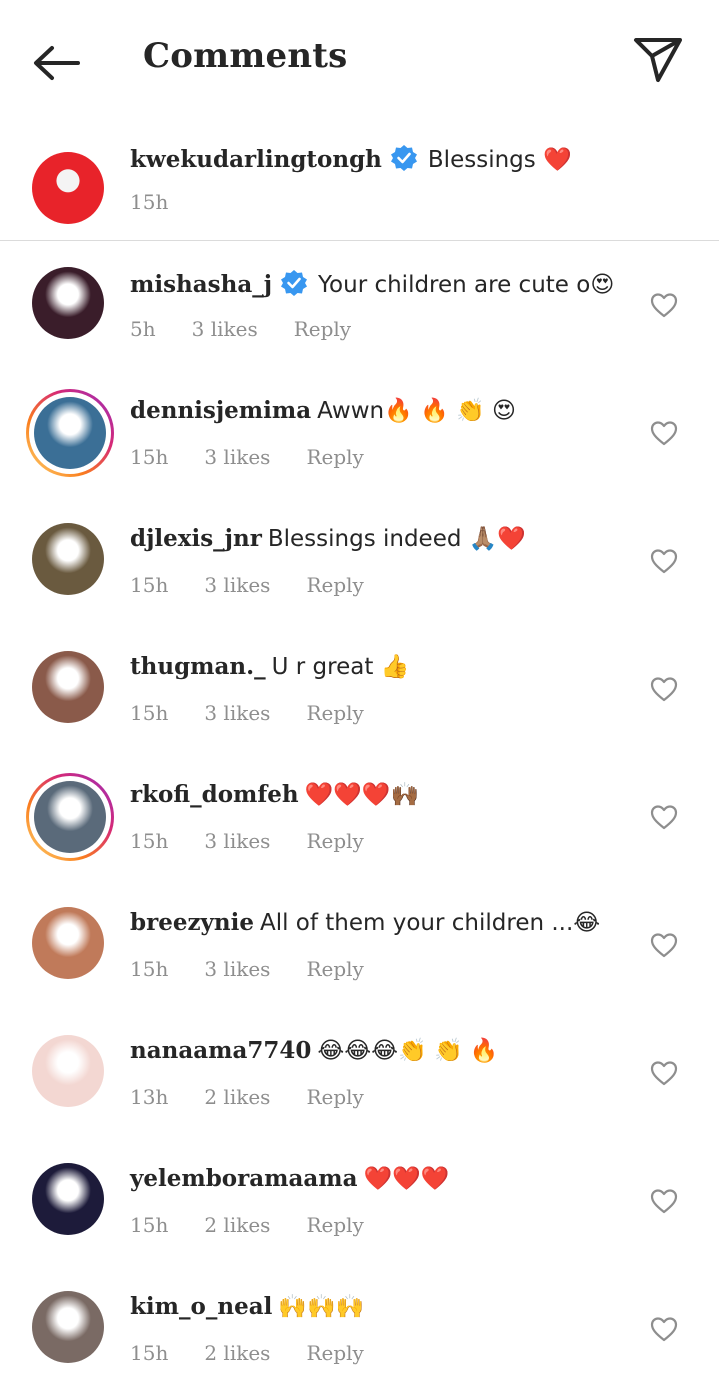  What do you see at coordinates (340, 667) in the screenshot?
I see `comment-text: U r great 👍` at bounding box center [340, 667].